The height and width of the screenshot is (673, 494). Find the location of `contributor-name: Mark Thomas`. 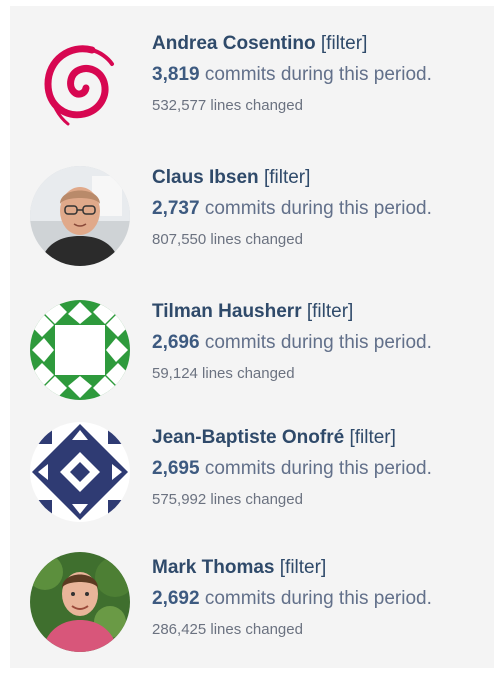

contributor-name: Mark Thomas is located at coordinates (213, 567).